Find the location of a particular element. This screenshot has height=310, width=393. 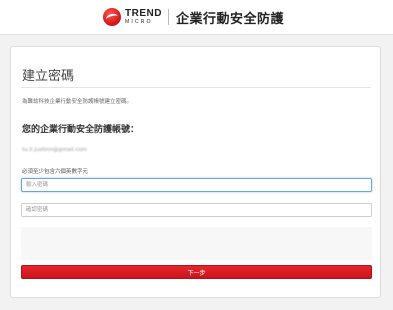

password-strength-panel is located at coordinates (196, 243).